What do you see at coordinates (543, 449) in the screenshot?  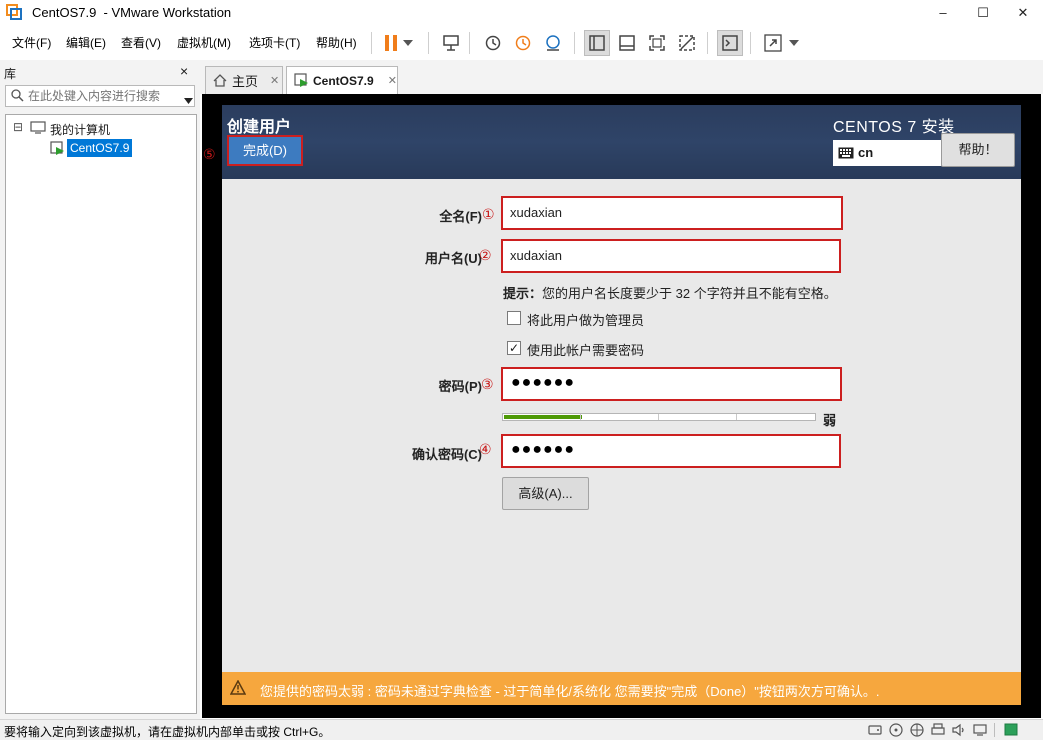 I see `confirm-masked-value: ●●●●●●` at bounding box center [543, 449].